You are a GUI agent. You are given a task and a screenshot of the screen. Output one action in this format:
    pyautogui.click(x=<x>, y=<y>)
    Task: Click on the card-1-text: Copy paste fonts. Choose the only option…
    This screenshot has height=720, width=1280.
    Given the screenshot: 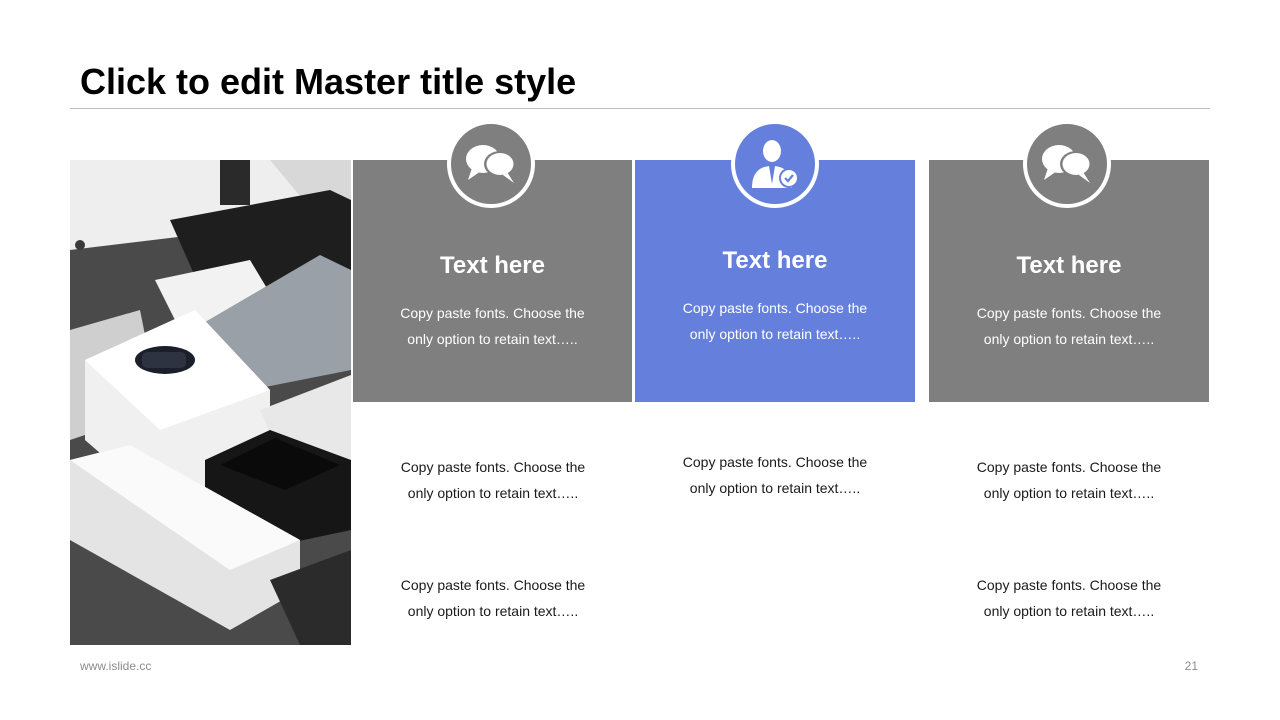 What is the action you would take?
    pyautogui.click(x=492, y=326)
    